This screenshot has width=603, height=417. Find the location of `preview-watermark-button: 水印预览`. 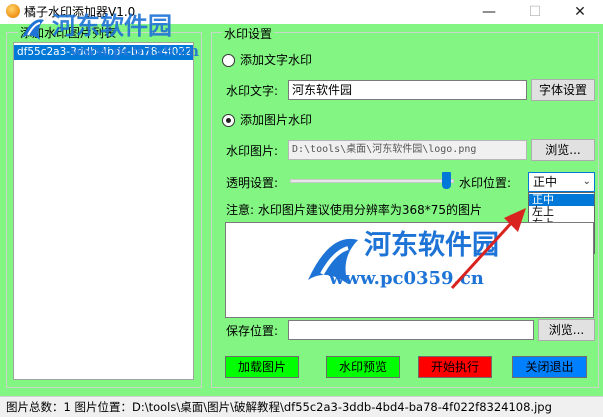

preview-watermark-button: 水印预览 is located at coordinates (363, 367).